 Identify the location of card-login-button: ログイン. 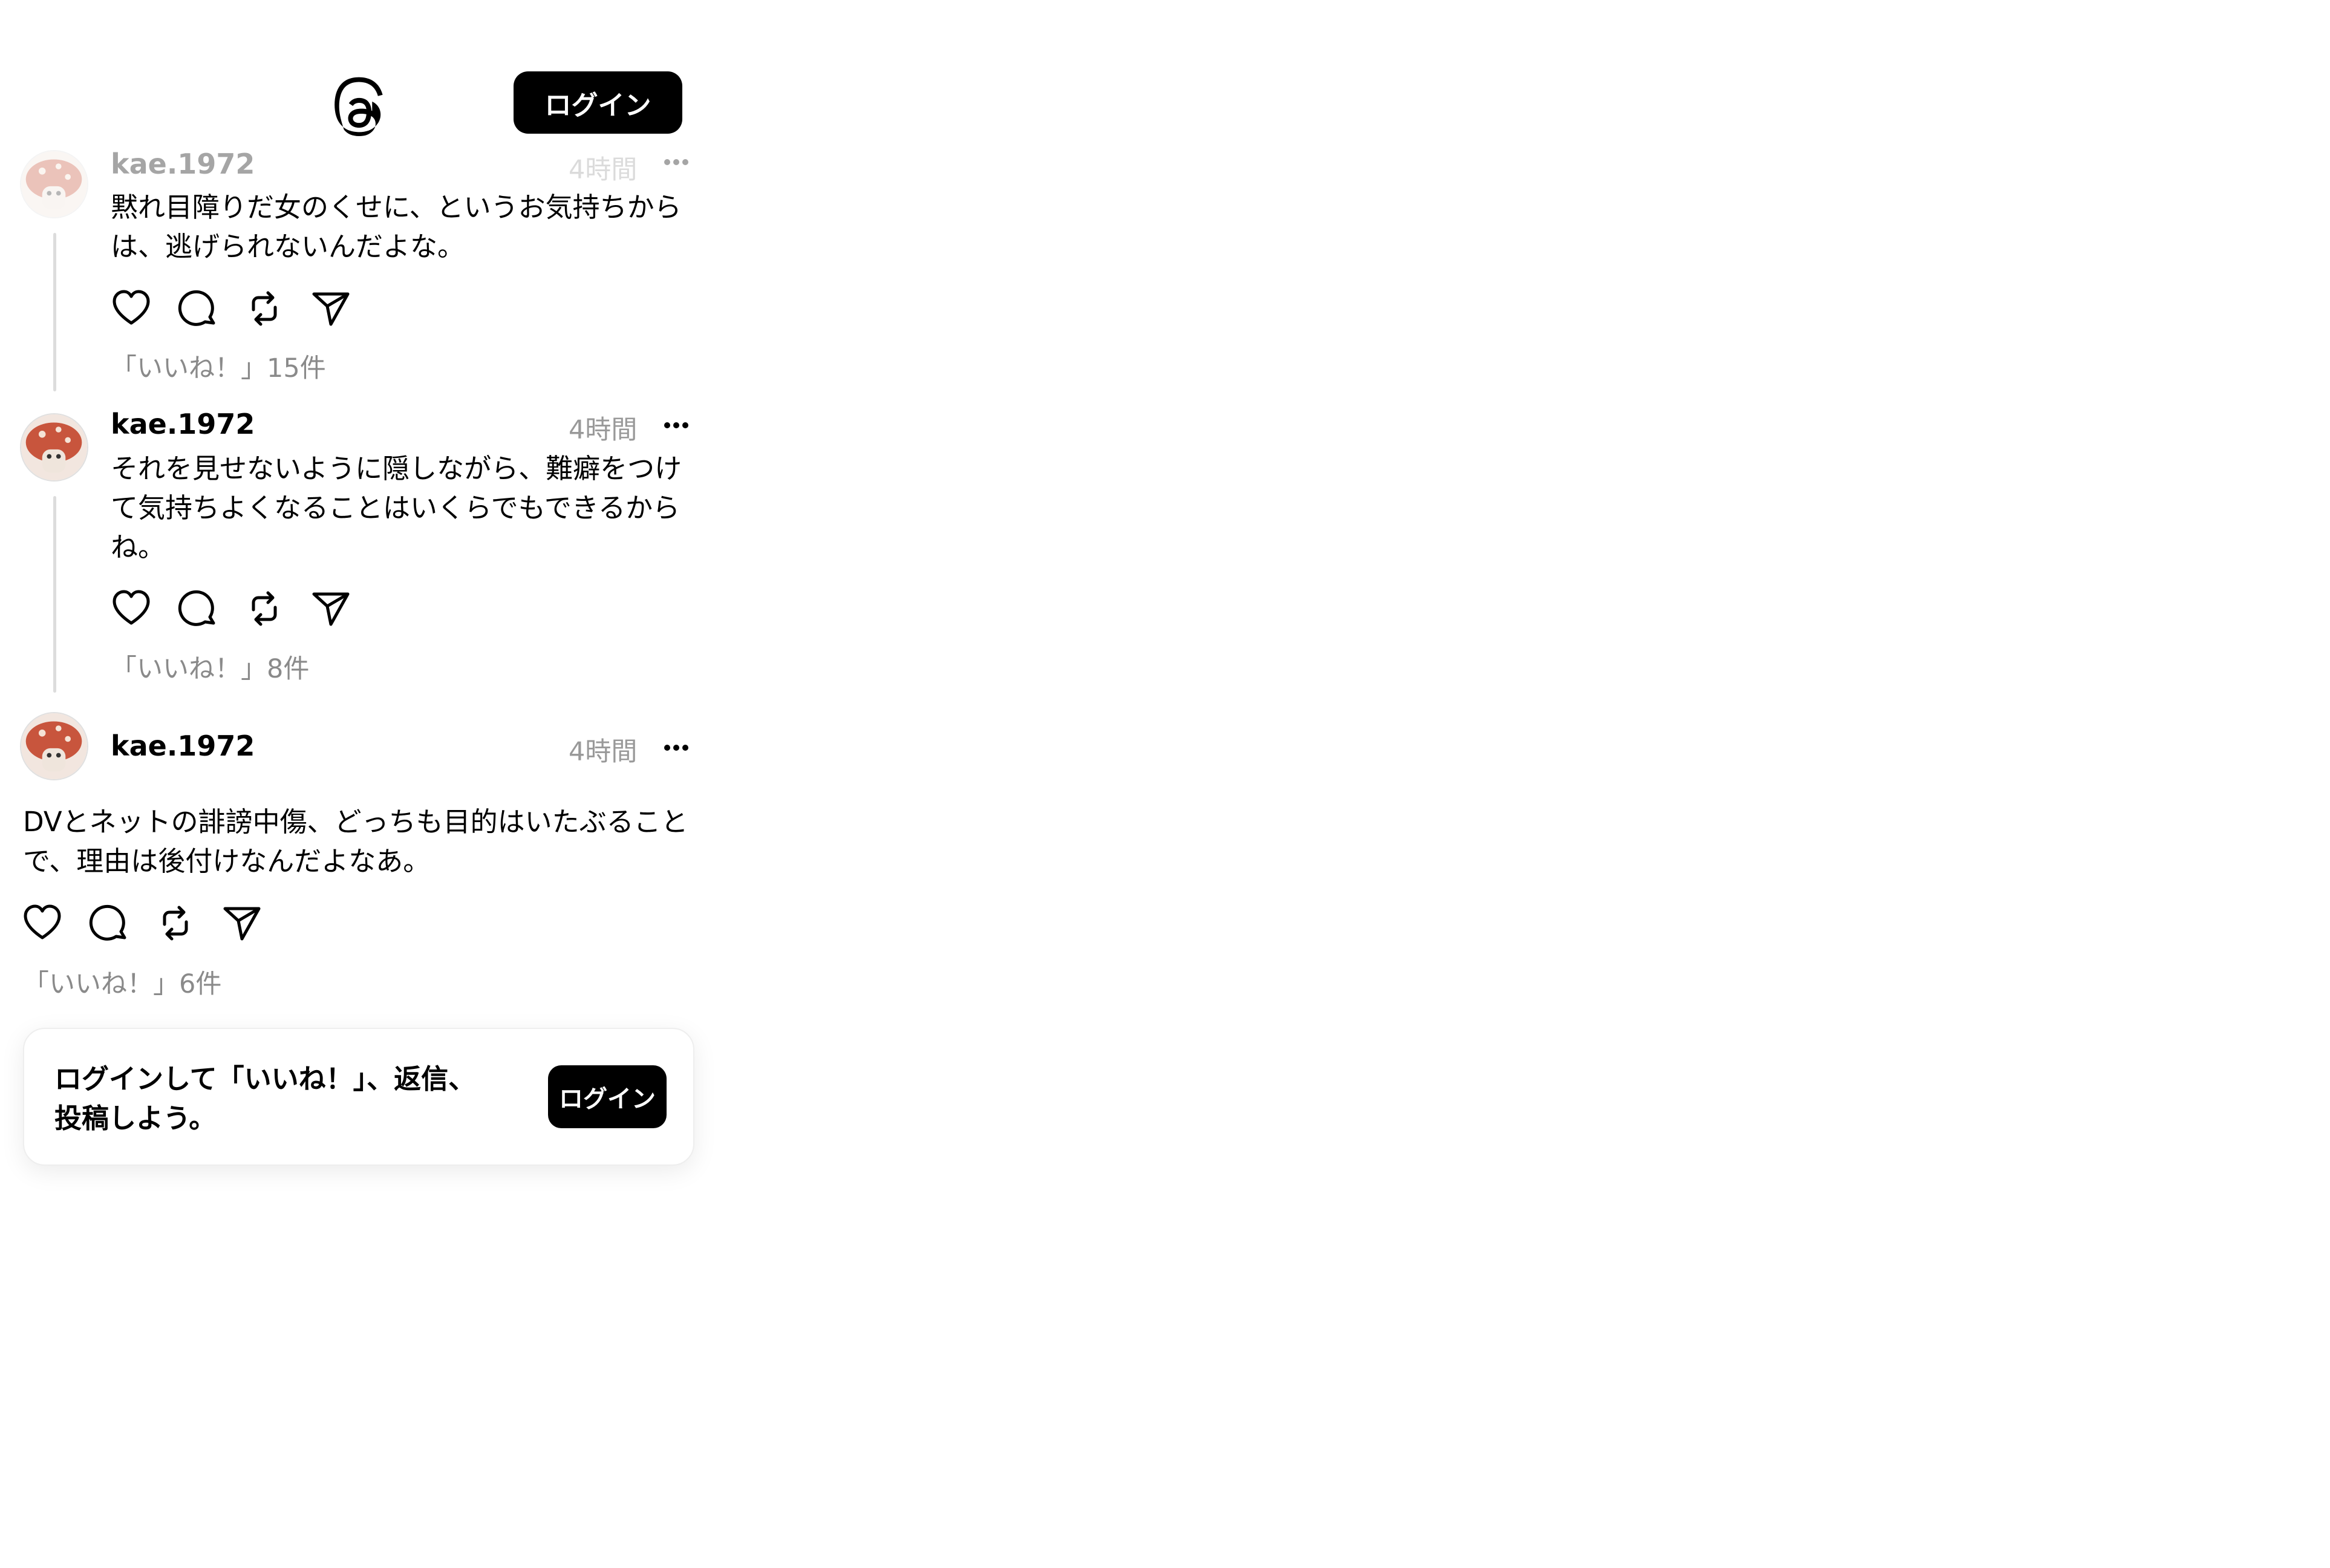
(607, 1096).